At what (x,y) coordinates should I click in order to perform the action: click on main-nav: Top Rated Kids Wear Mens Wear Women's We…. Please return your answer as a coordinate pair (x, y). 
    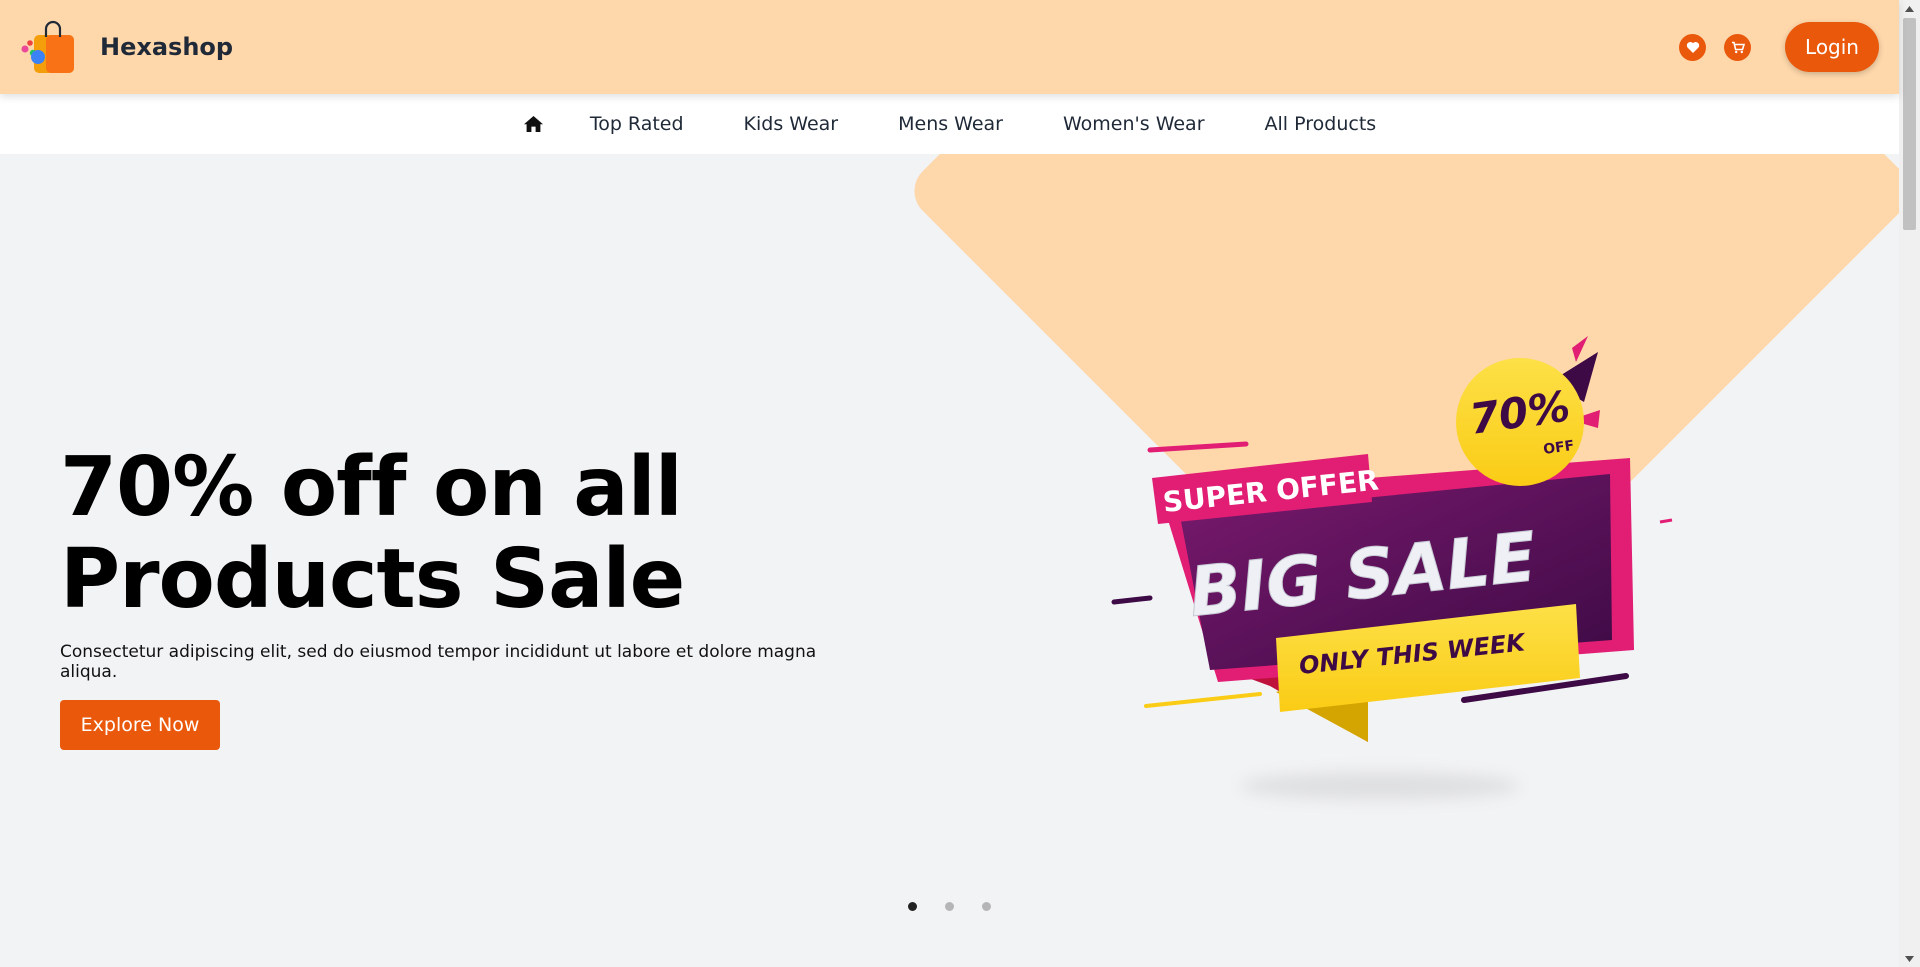
    Looking at the image, I should click on (949, 124).